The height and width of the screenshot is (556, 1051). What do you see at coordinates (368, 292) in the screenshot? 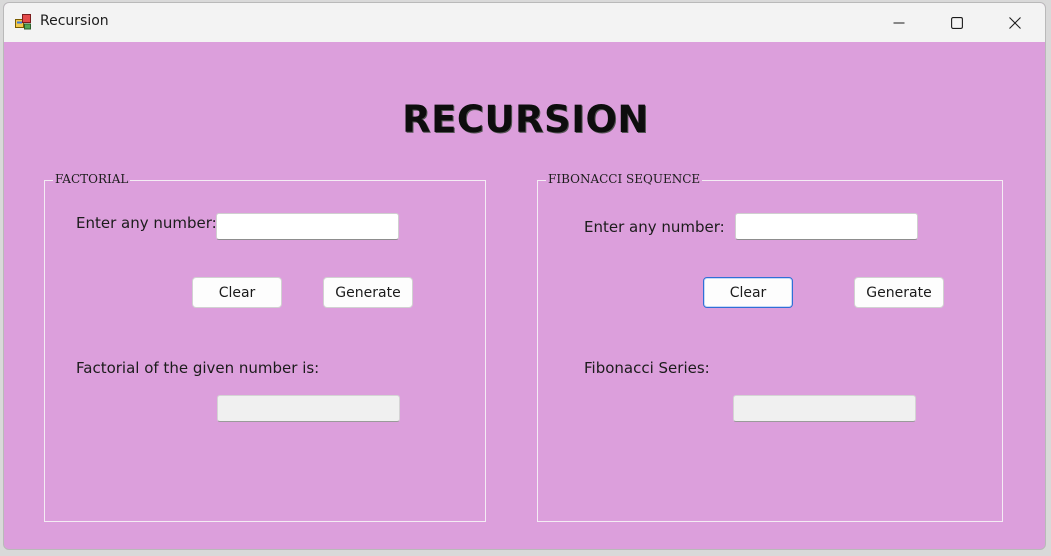
I see `factorial-generate-button: Generate` at bounding box center [368, 292].